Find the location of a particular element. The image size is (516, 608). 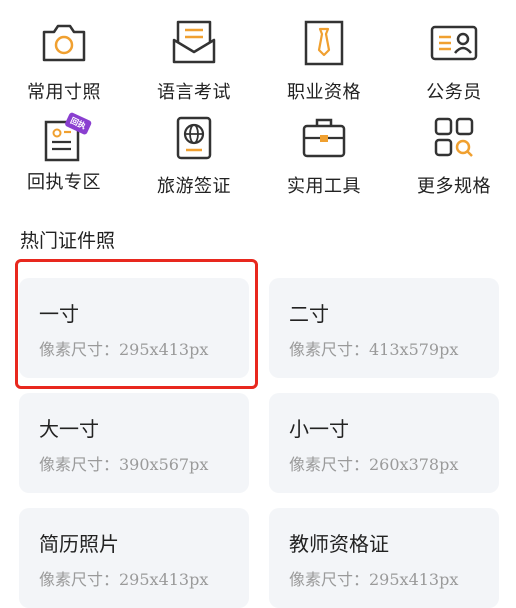

camera-icon is located at coordinates (64, 43).